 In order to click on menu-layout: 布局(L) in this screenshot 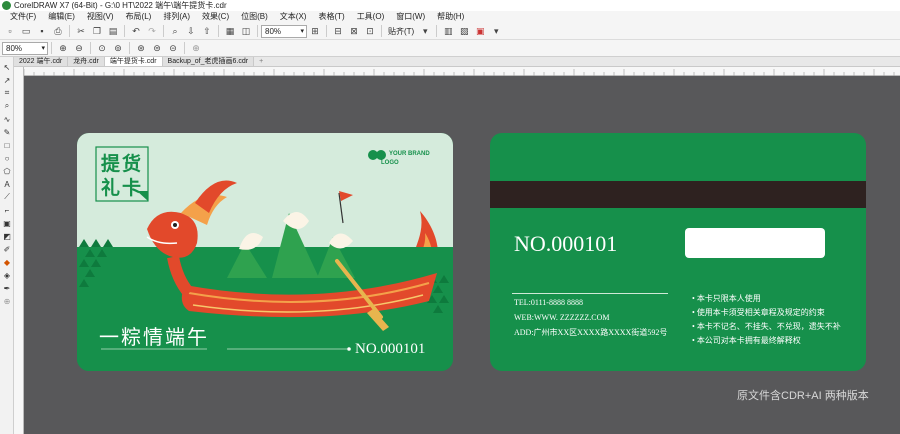, I will do `click(139, 17)`.